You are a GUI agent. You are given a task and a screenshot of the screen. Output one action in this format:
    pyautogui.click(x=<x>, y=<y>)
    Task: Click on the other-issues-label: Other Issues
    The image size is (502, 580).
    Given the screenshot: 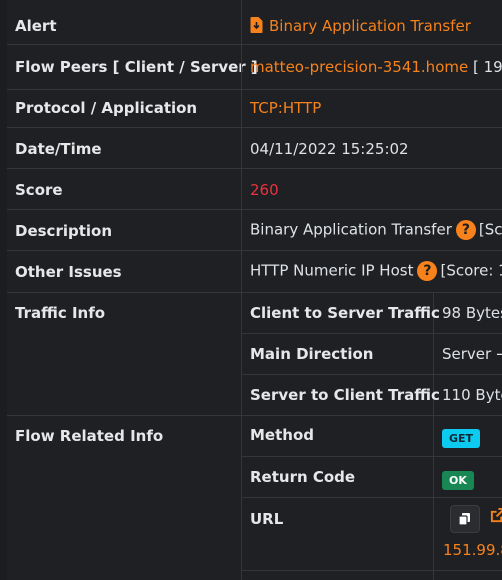 What is the action you would take?
    pyautogui.click(x=68, y=272)
    